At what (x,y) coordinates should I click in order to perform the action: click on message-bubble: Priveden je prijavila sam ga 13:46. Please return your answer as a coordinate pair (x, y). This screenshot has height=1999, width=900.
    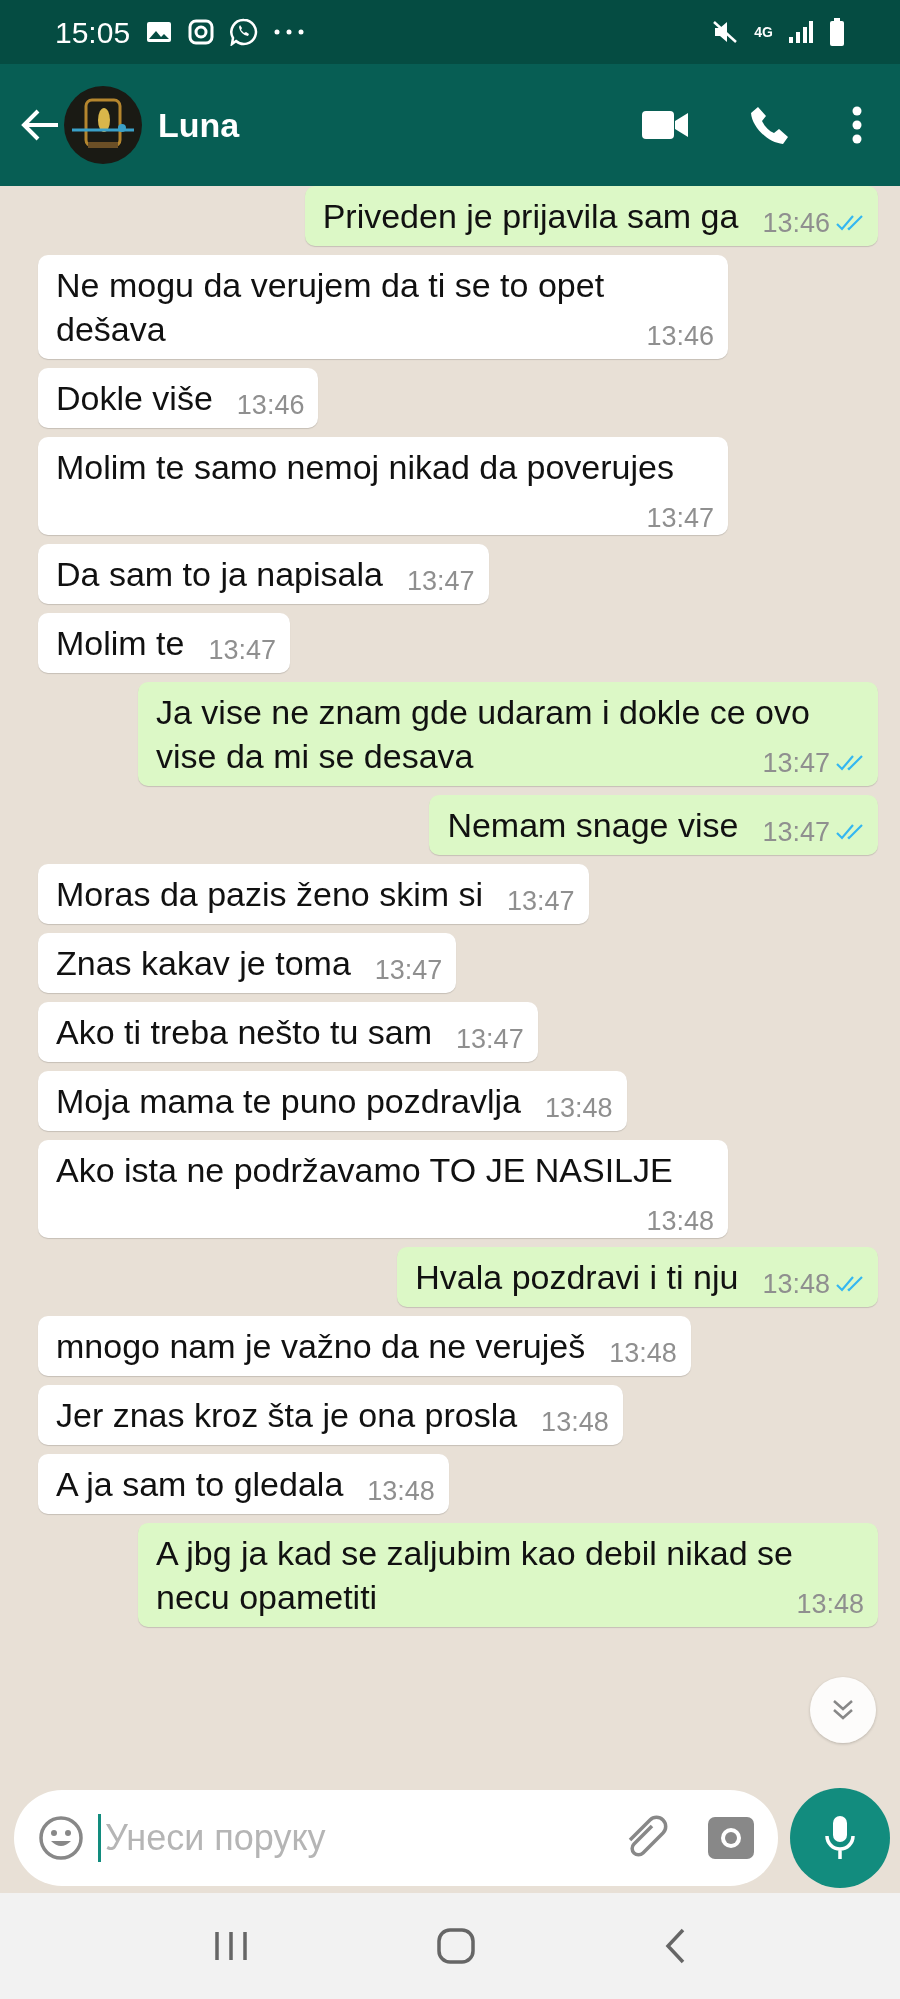
    Looking at the image, I should click on (591, 216).